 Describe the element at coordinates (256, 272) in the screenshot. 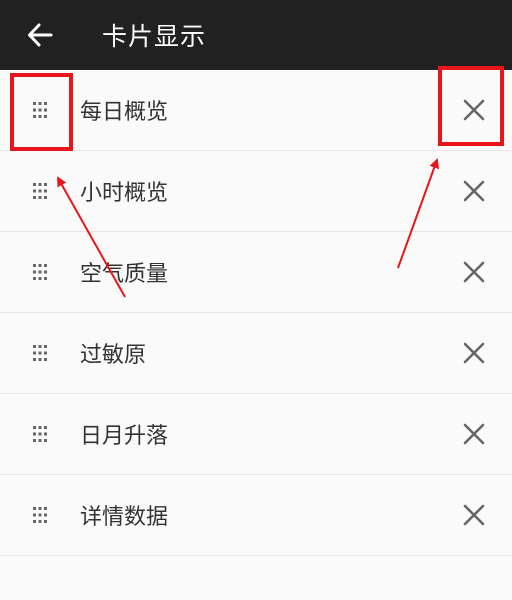

I see `card-row-air-quality: 空气质量` at that location.